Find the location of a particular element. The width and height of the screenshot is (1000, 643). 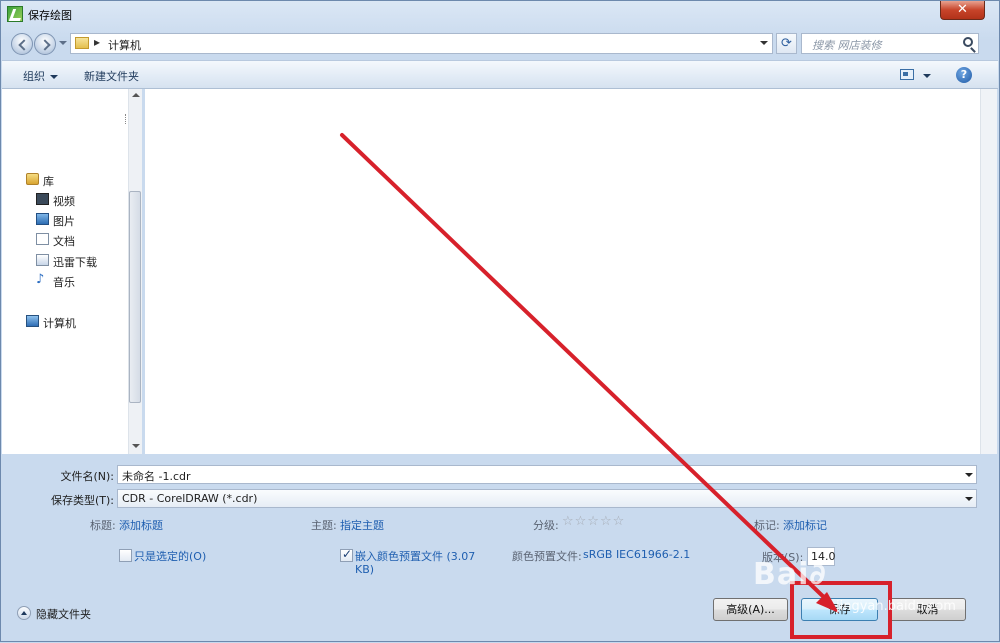

scroll-down-icon is located at coordinates (136, 446).